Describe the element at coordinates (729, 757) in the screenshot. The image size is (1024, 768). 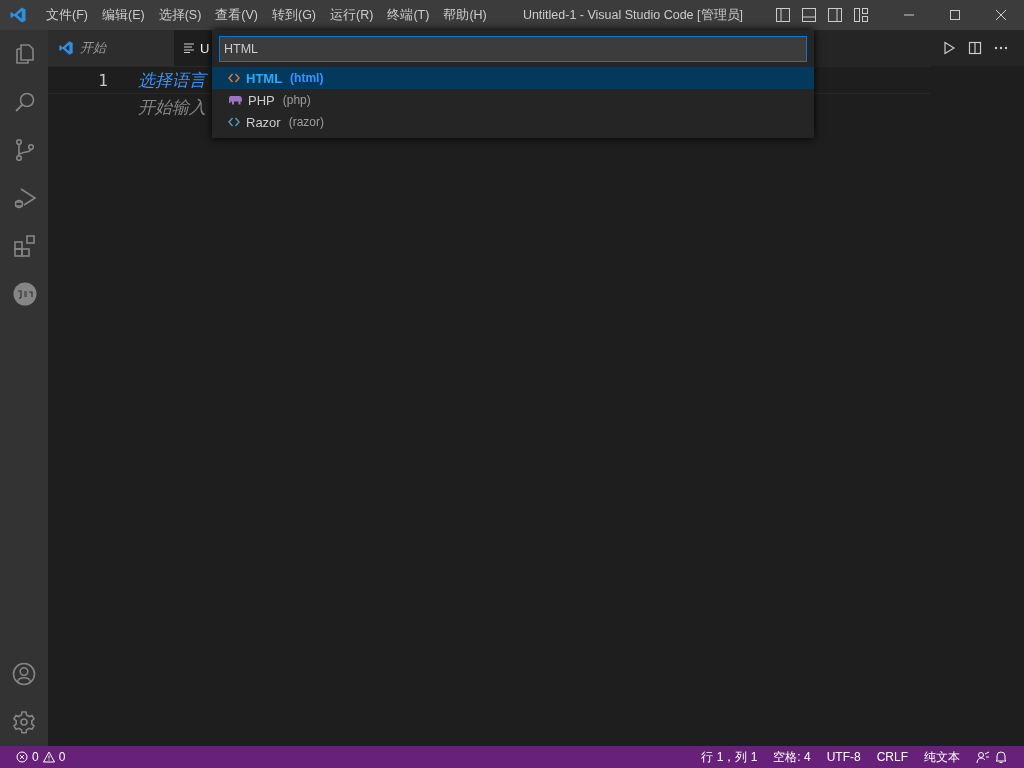
I see `status-item: 行 1，列 1` at that location.